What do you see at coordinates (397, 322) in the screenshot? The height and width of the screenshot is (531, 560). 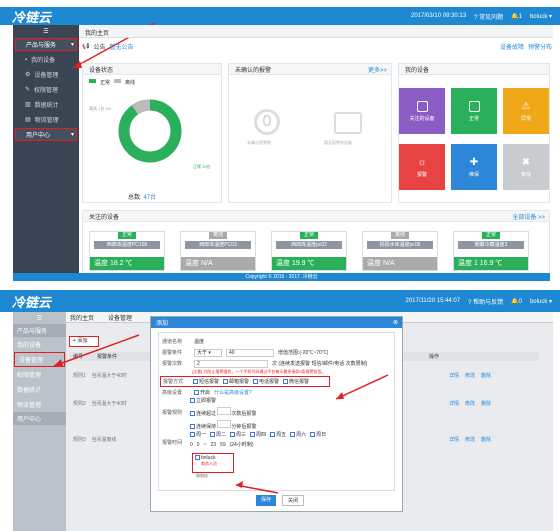 I see `close-icon: ⊗` at bounding box center [397, 322].